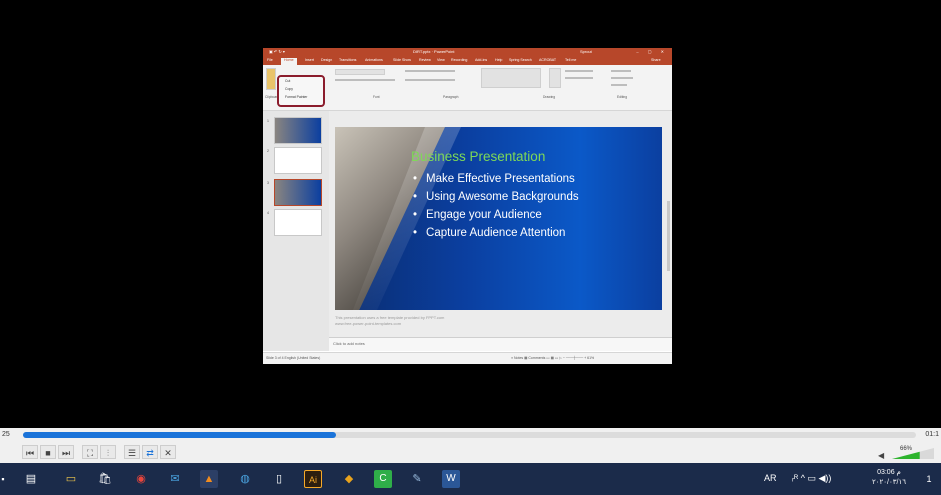 The image size is (941, 495). I want to click on tab-add-ins: Add-ins, so click(481, 60).